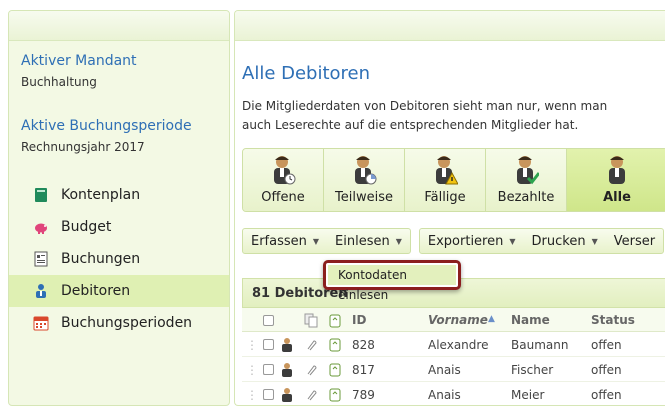  Describe the element at coordinates (366, 170) in the screenshot. I see `person-partial-icon` at that location.